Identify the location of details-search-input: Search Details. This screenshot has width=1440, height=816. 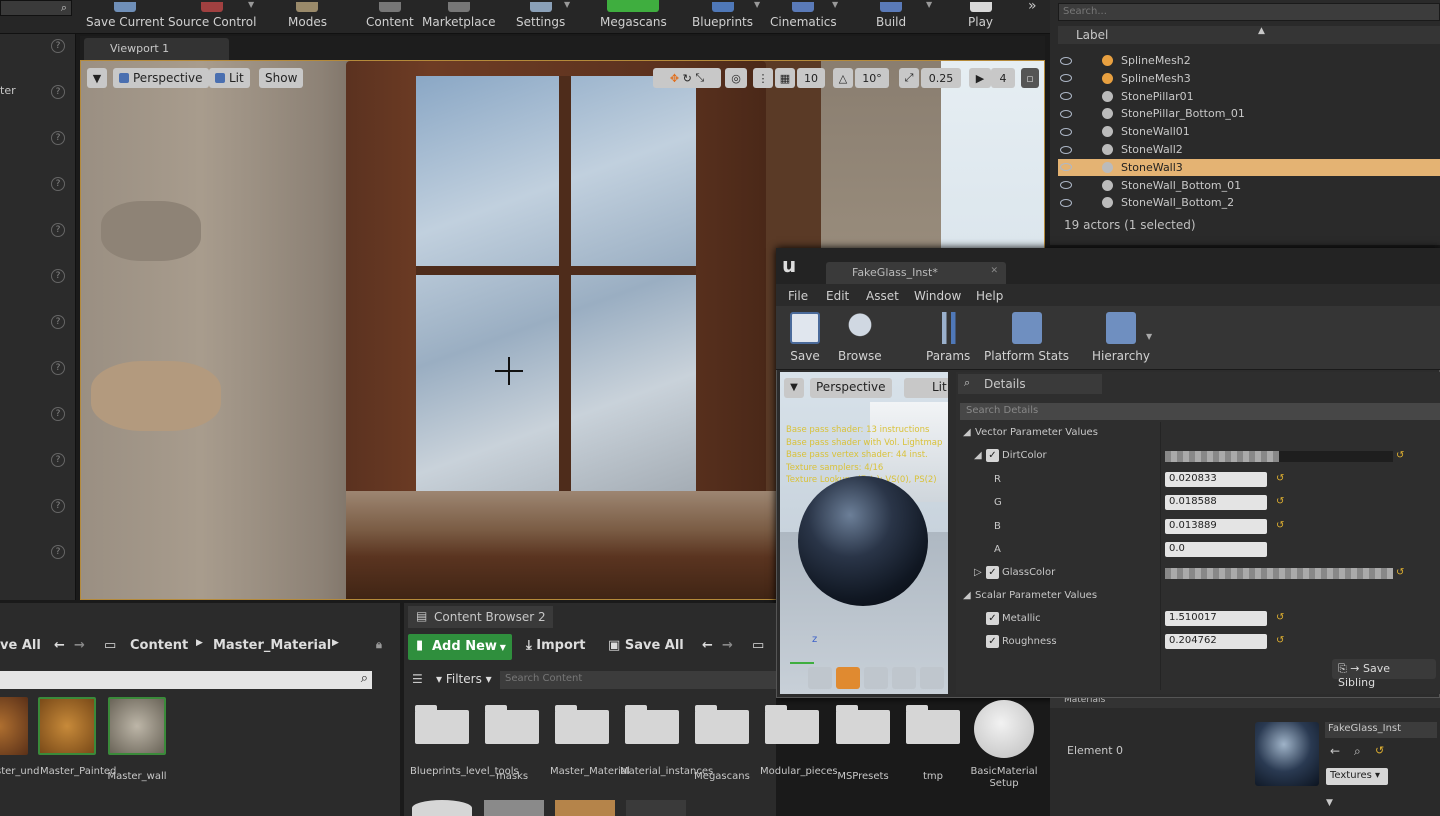
(1200, 411).